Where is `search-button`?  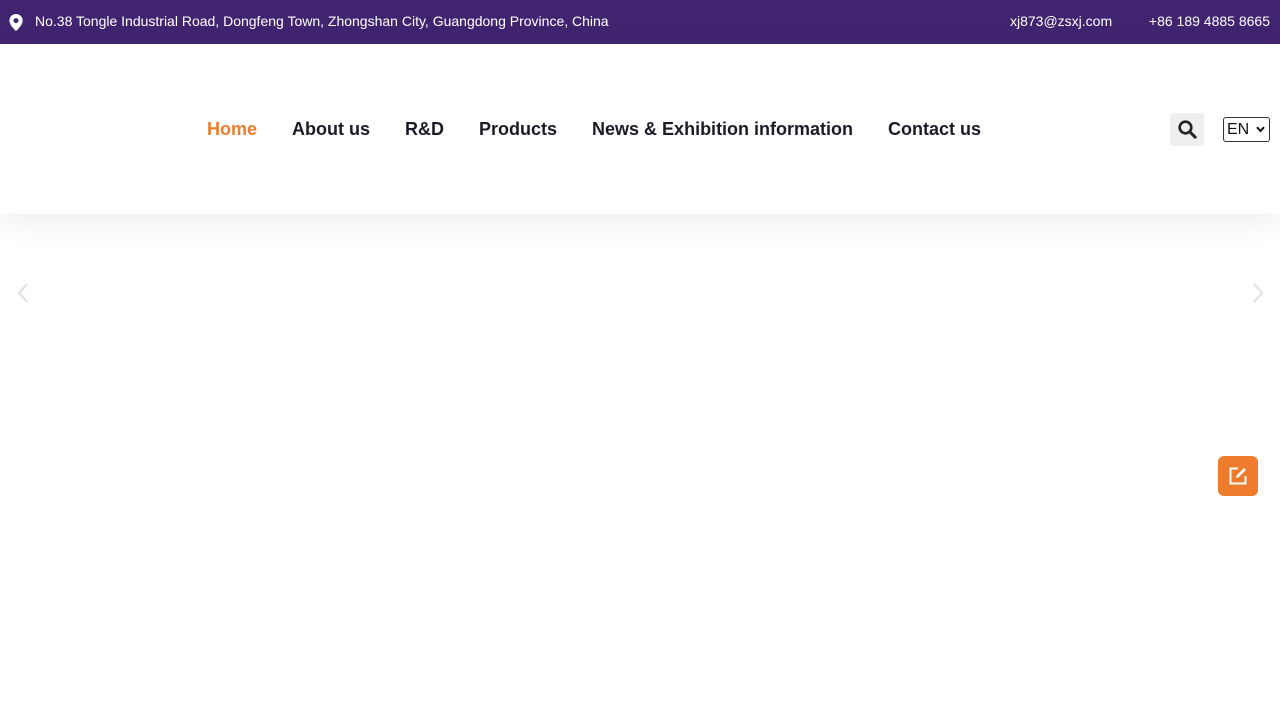
search-button is located at coordinates (1187, 129).